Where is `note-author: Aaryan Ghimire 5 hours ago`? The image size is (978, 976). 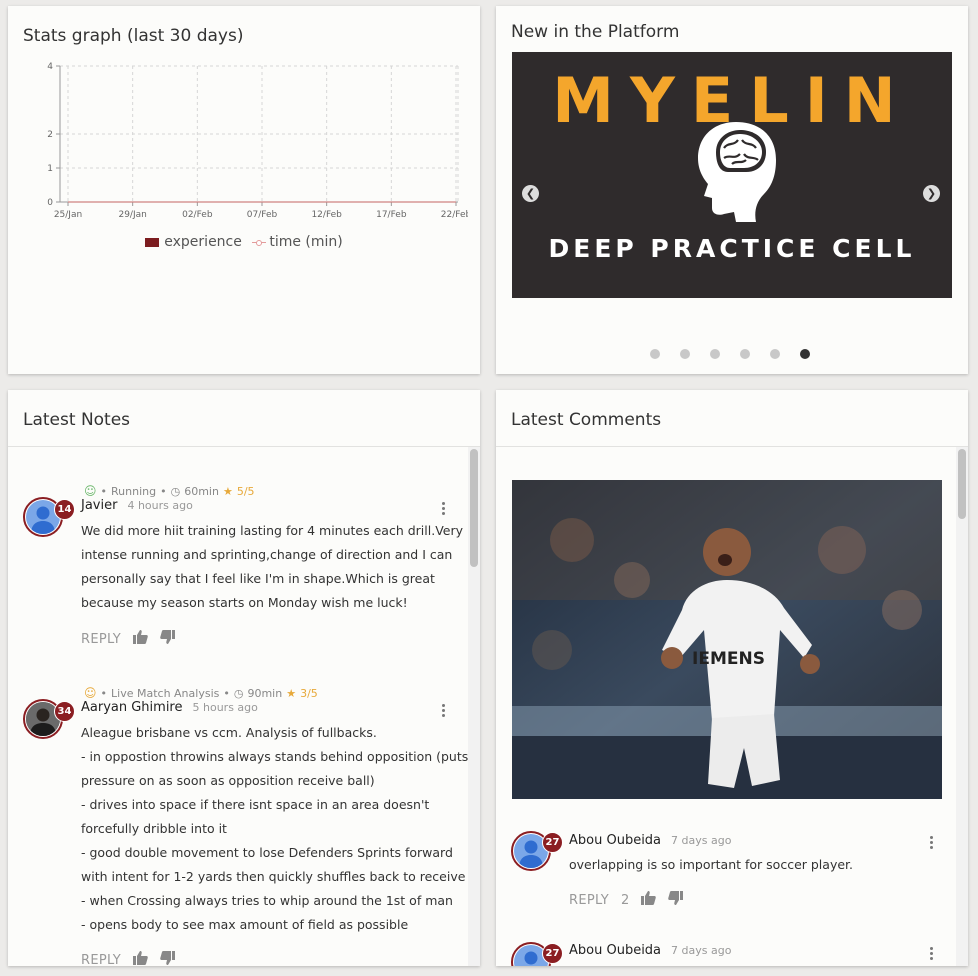 note-author: Aaryan Ghimire 5 hours ago is located at coordinates (169, 707).